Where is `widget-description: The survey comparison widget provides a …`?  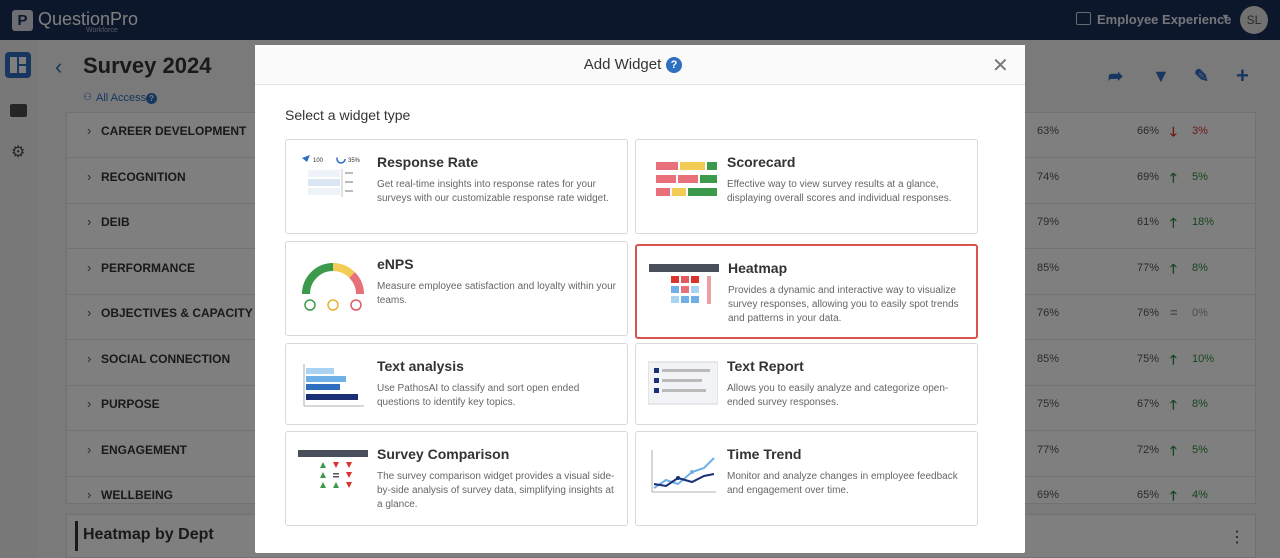
widget-description: The survey comparison widget provides a … is located at coordinates (496, 490).